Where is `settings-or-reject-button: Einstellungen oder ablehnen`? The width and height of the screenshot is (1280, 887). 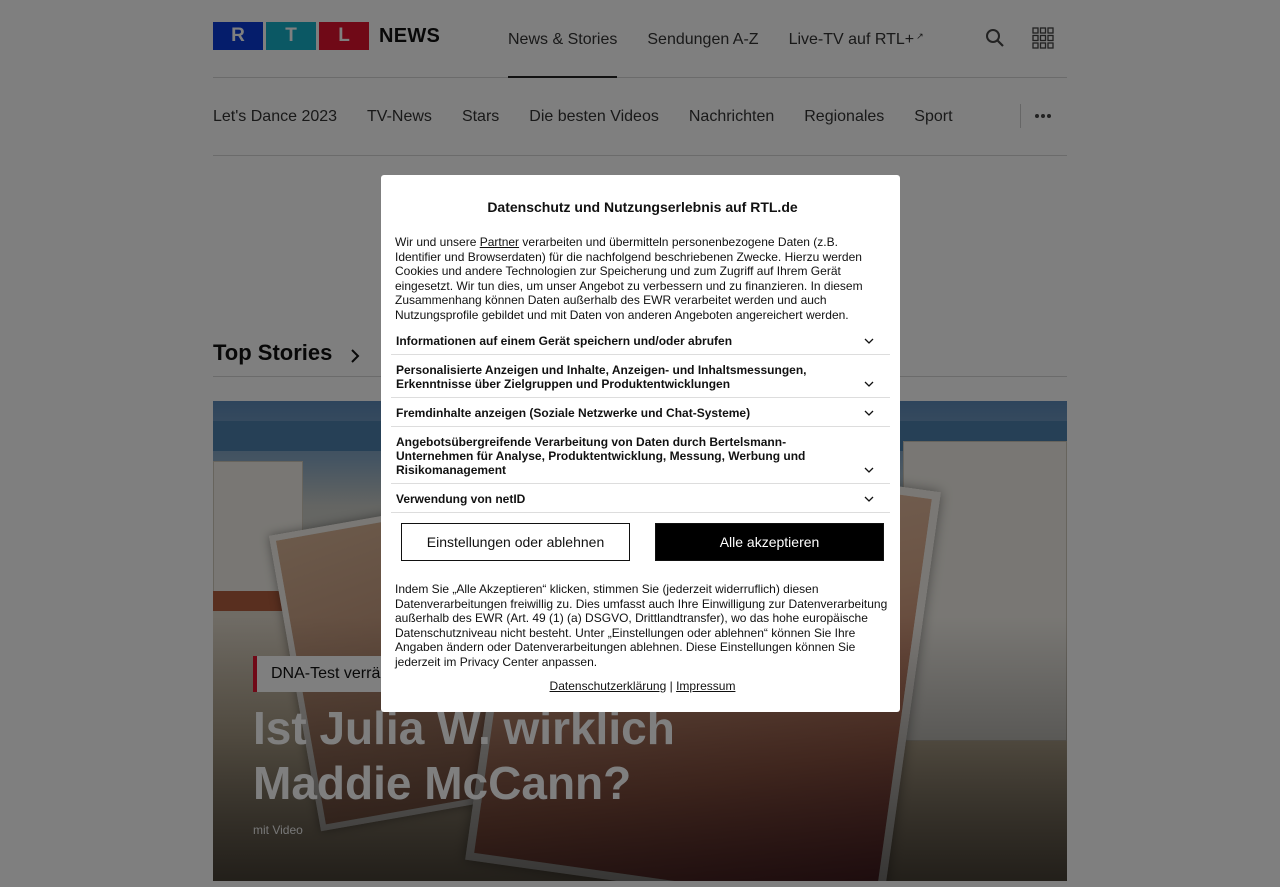 settings-or-reject-button: Einstellungen oder ablehnen is located at coordinates (515, 542).